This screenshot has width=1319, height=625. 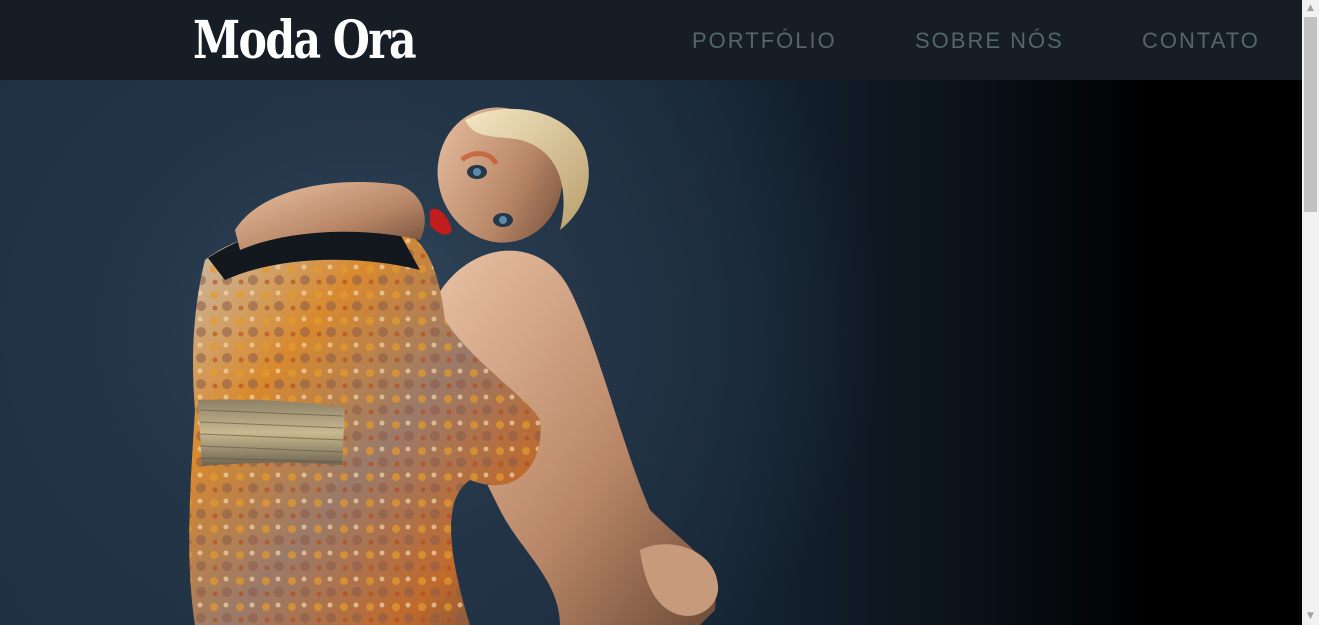 I want to click on nav-link-portfolio: PORTFÓLIO, so click(x=764, y=41).